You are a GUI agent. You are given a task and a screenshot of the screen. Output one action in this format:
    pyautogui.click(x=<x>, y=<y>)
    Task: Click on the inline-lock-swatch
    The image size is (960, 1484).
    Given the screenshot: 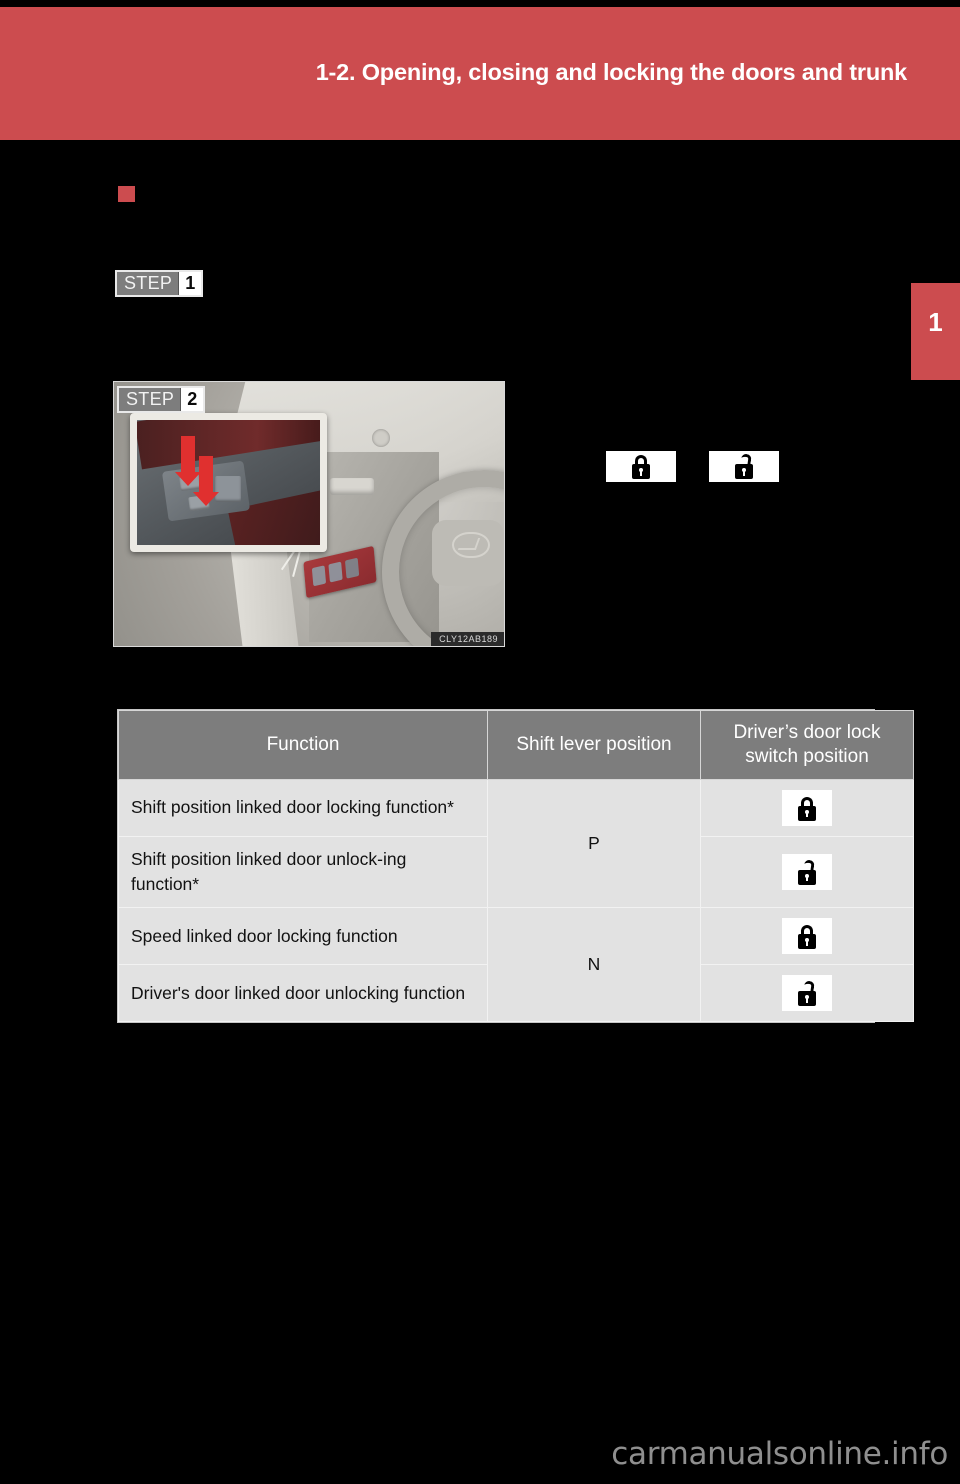 What is the action you would take?
    pyautogui.click(x=641, y=466)
    